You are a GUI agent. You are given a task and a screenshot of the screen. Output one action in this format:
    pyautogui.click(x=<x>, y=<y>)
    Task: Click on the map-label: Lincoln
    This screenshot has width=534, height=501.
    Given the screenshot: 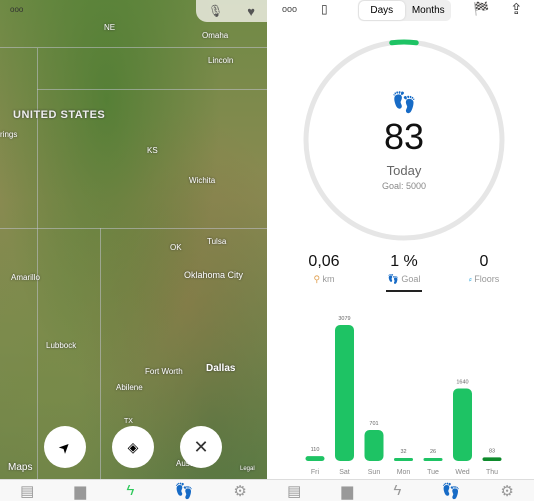 What is the action you would take?
    pyautogui.click(x=221, y=60)
    